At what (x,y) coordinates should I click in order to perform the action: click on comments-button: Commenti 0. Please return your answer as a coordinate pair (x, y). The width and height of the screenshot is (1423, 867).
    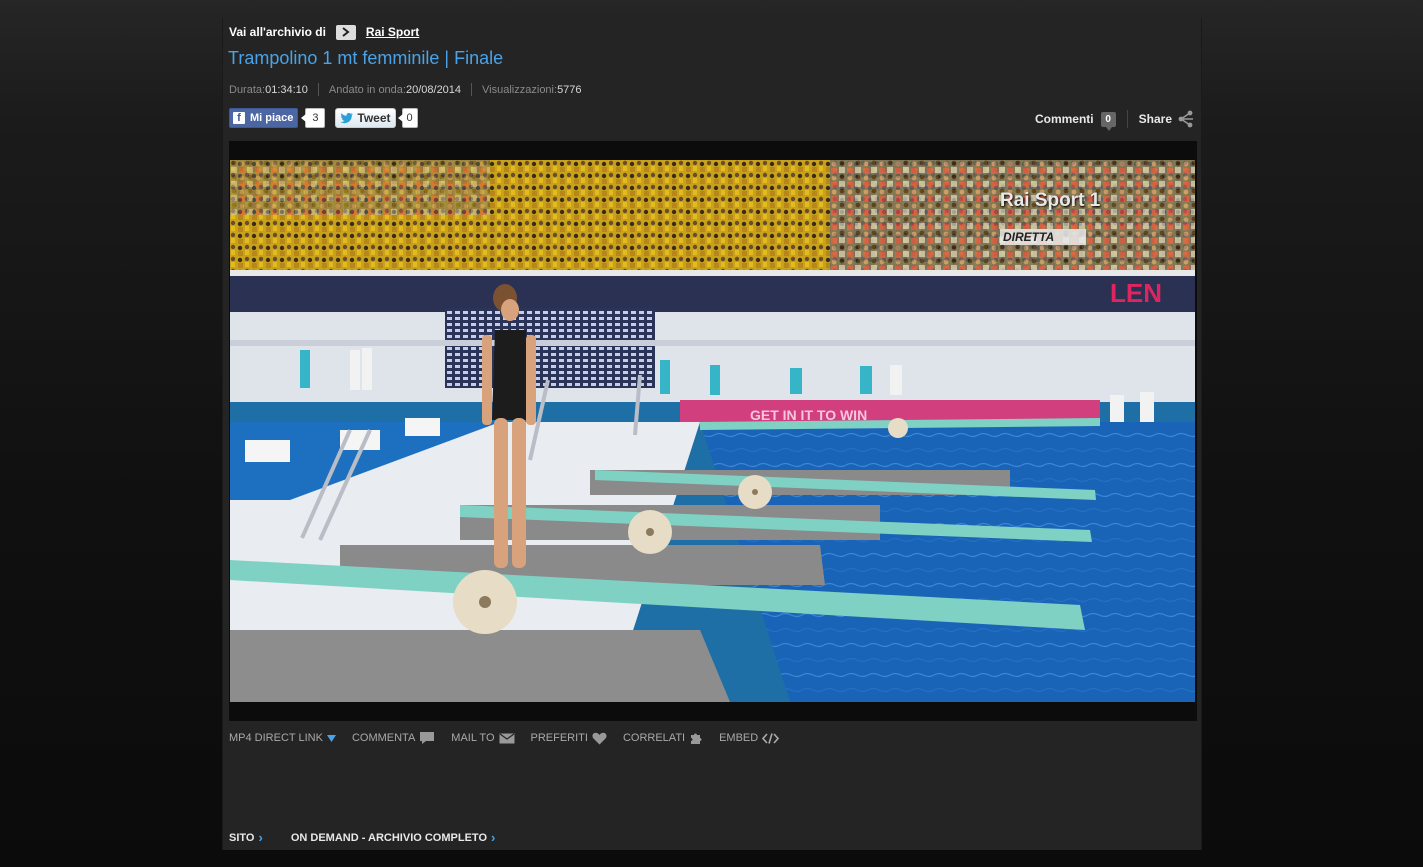
    Looking at the image, I should click on (1075, 121).